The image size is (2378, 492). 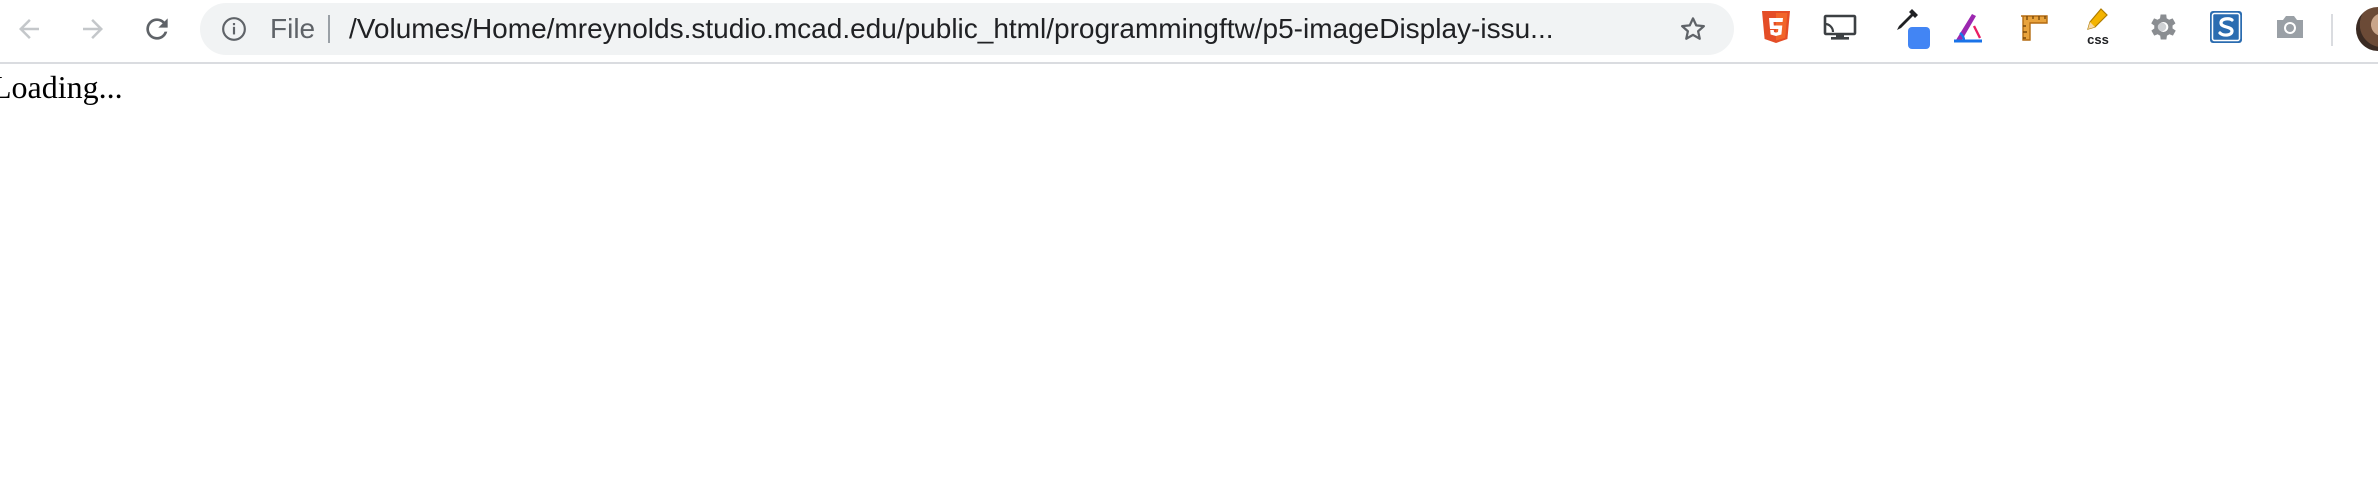 I want to click on toolbar-separator, so click(x=2332, y=30).